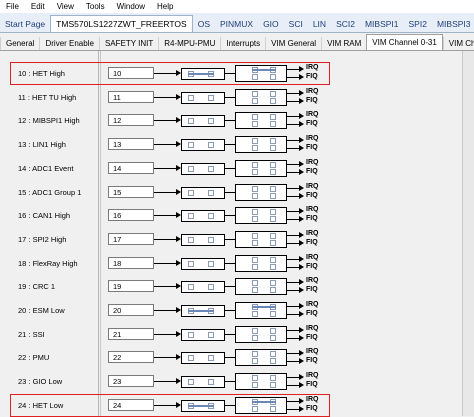 This screenshot has width=474, height=417. Describe the element at coordinates (131, 381) in the screenshot. I see `channel-number-field: 23` at that location.